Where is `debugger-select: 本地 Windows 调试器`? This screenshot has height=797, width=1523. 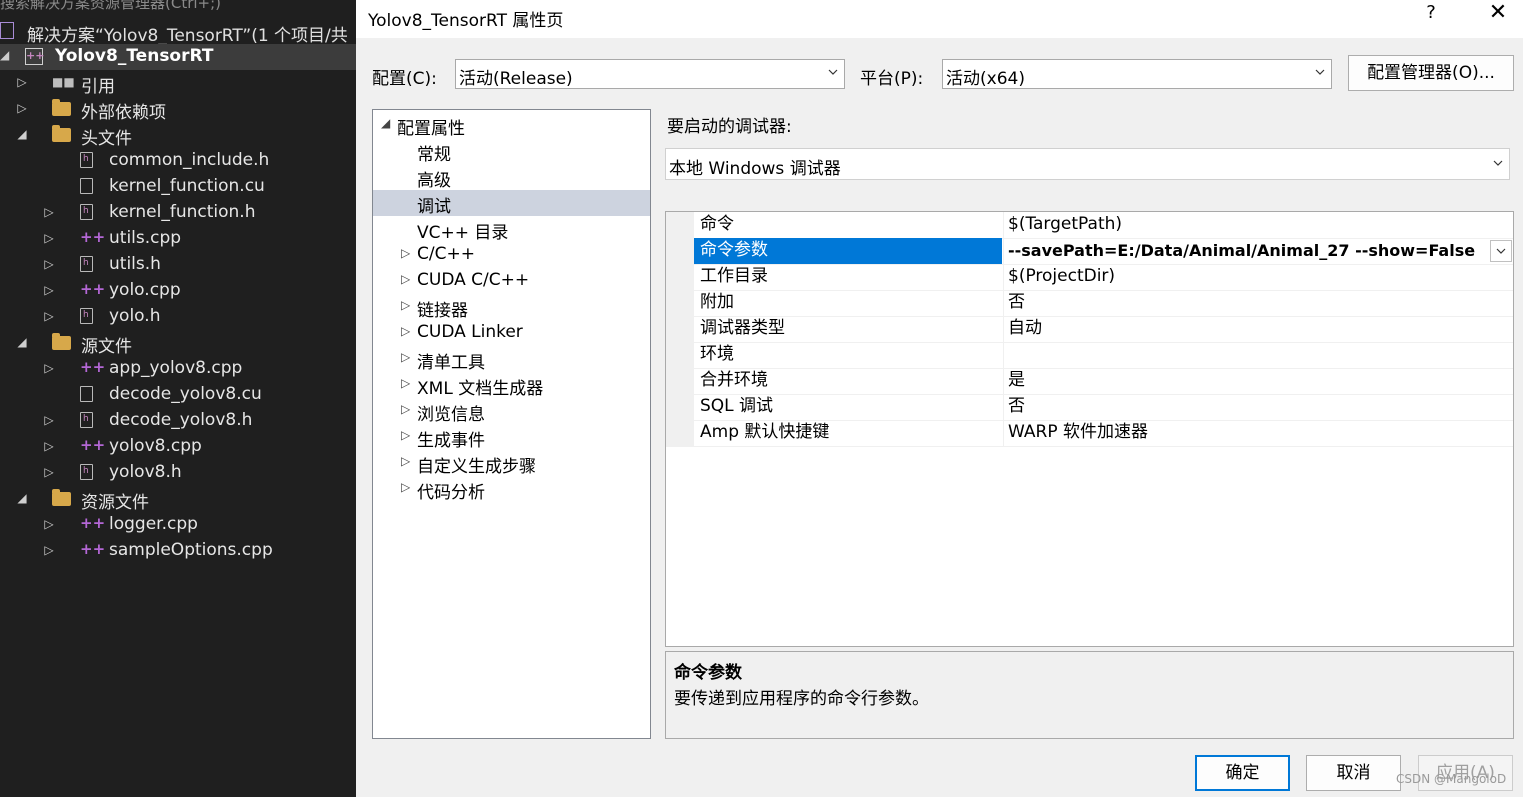 debugger-select: 本地 Windows 调试器 is located at coordinates (1087, 164).